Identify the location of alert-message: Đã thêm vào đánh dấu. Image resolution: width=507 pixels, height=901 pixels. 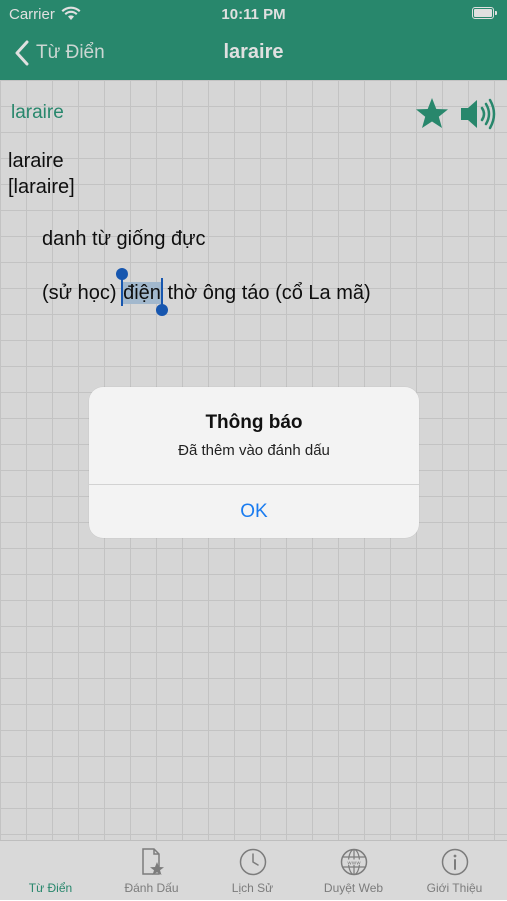
(254, 450).